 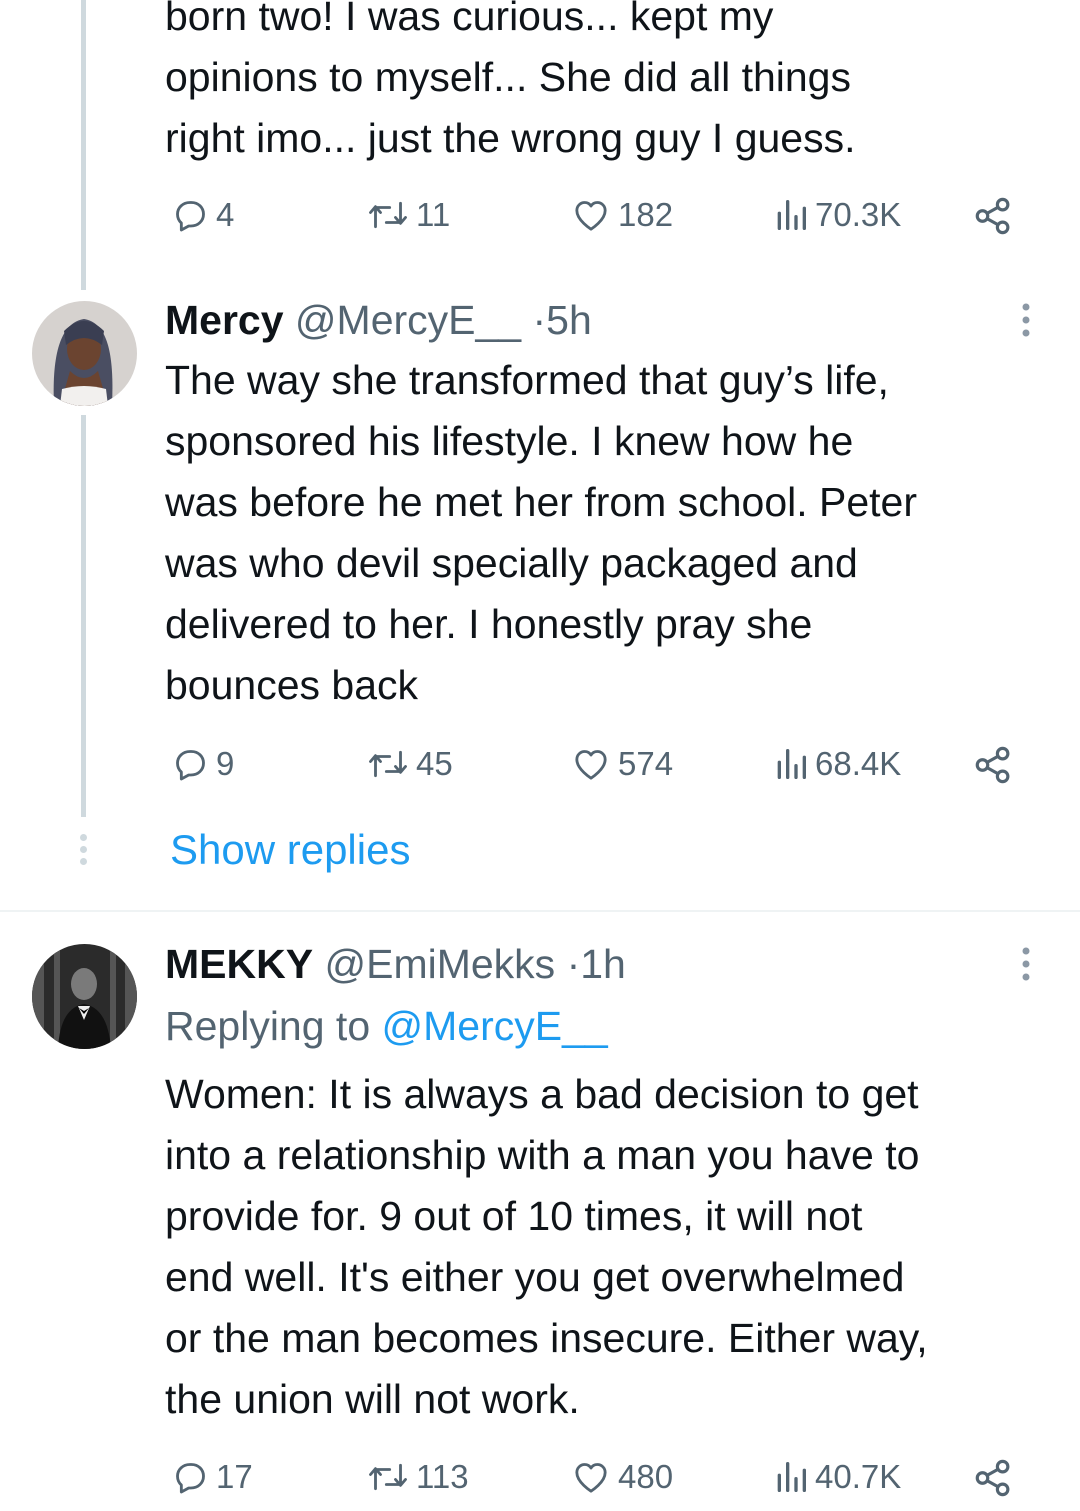 I want to click on like-count: 182, so click(x=646, y=214).